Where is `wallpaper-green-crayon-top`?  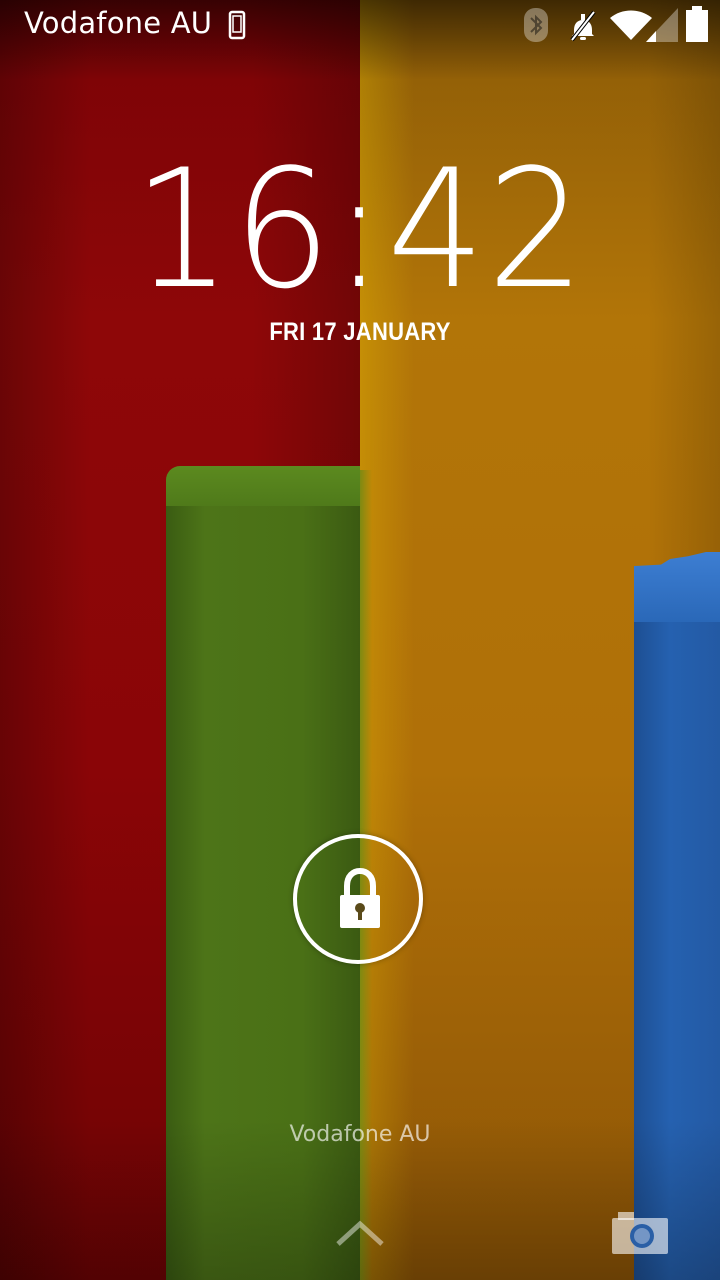
wallpaper-green-crayon-top is located at coordinates (263, 486).